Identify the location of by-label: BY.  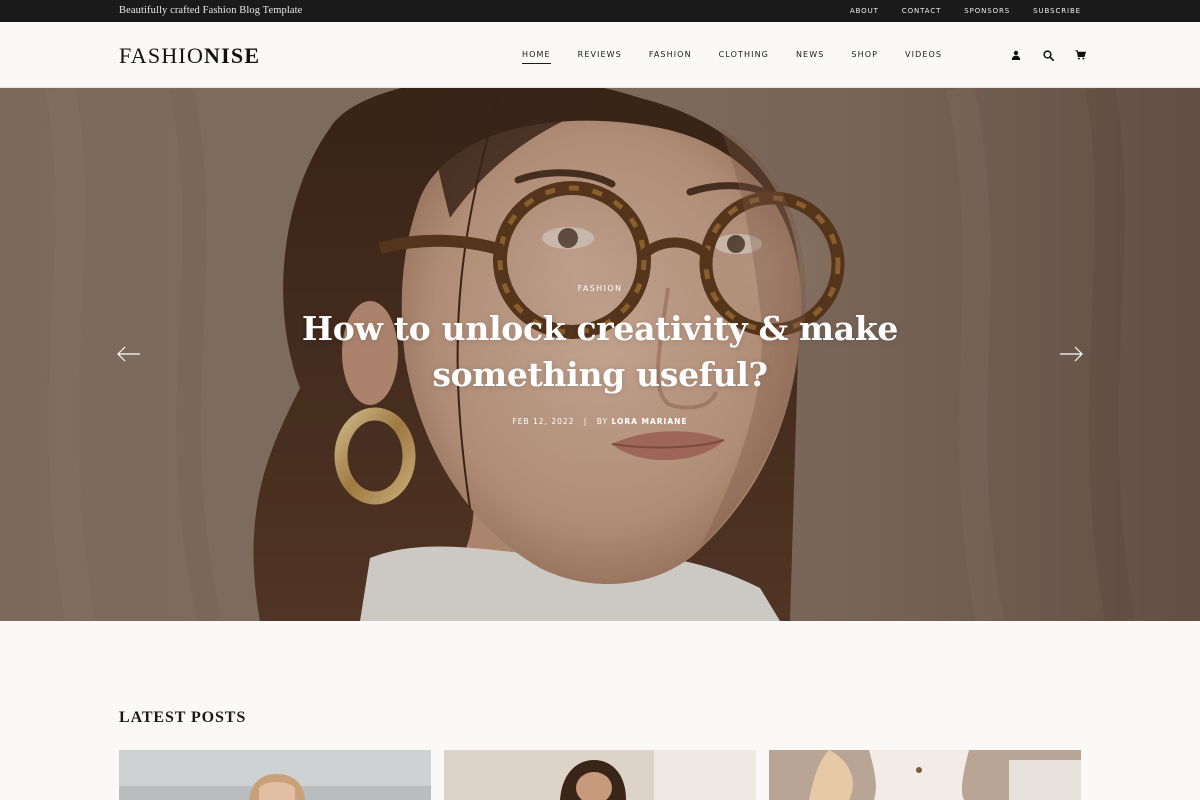
(602, 421).